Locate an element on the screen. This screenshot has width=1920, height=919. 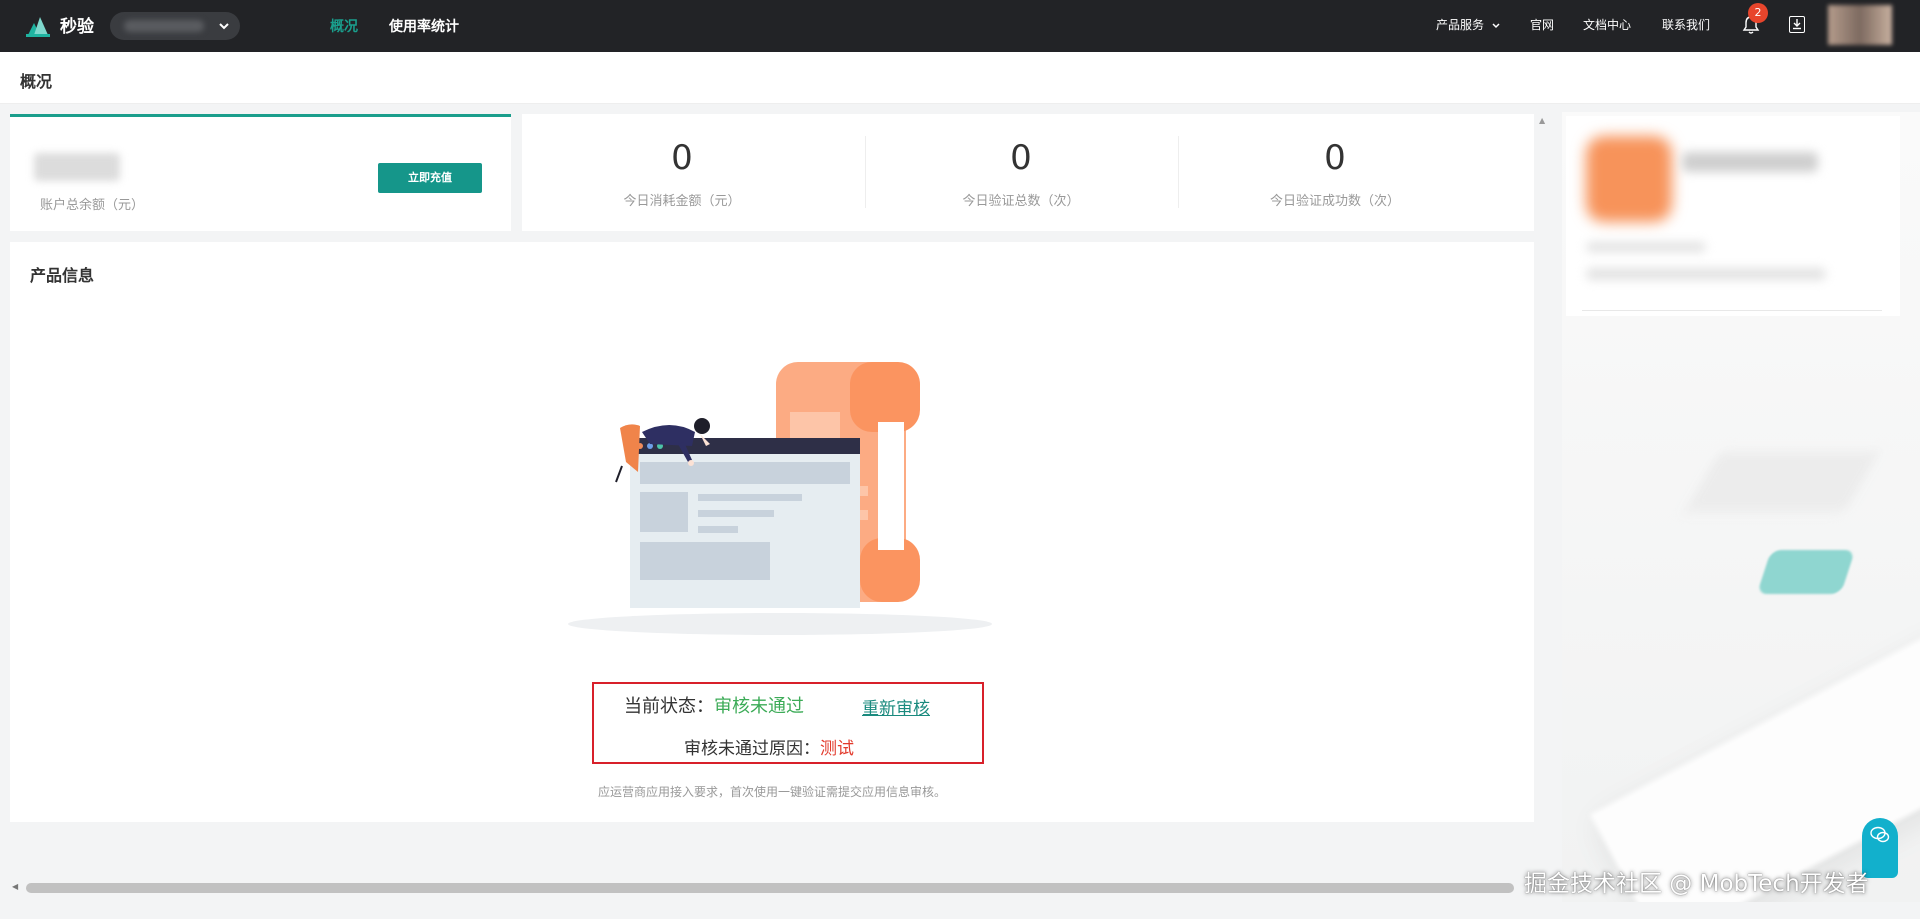
rejection-reason: 审核未通过原因：测试 is located at coordinates (769, 746).